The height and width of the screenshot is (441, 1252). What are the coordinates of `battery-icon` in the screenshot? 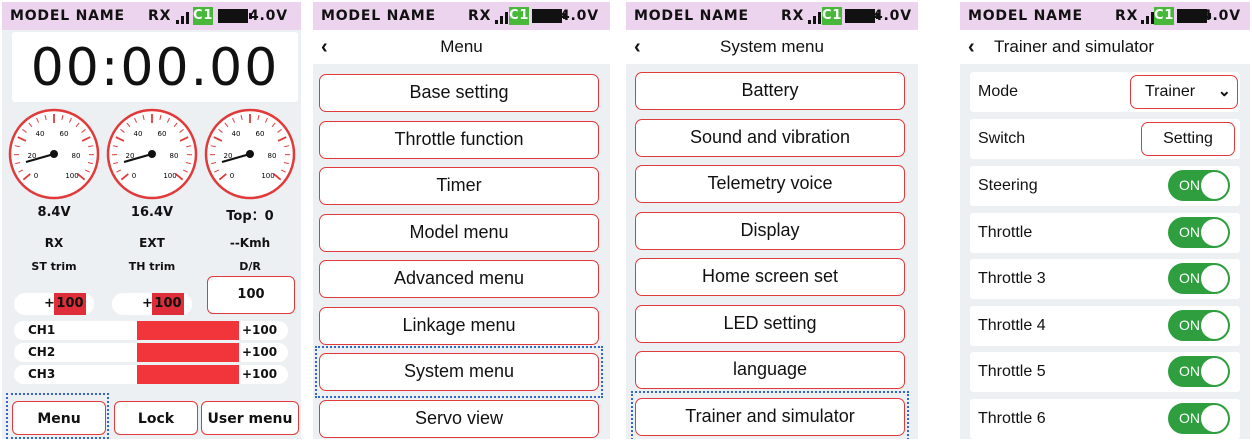 It's located at (862, 16).